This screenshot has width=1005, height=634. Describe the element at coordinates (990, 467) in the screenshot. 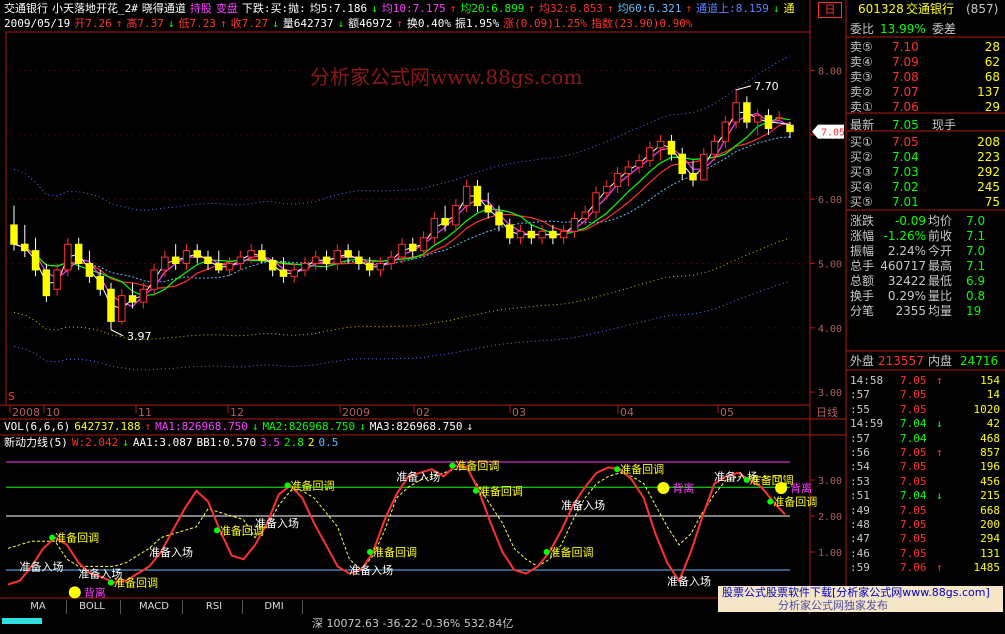

I see `tick-volume: 196` at that location.